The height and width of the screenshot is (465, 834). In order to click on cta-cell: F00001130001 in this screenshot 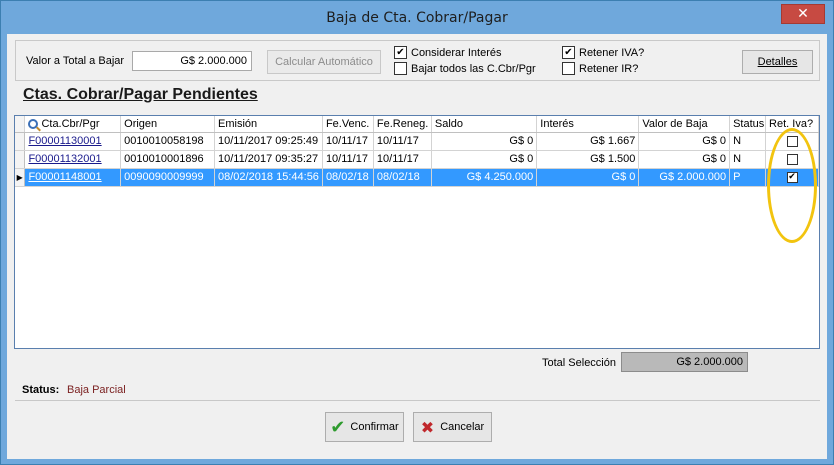, I will do `click(73, 141)`.